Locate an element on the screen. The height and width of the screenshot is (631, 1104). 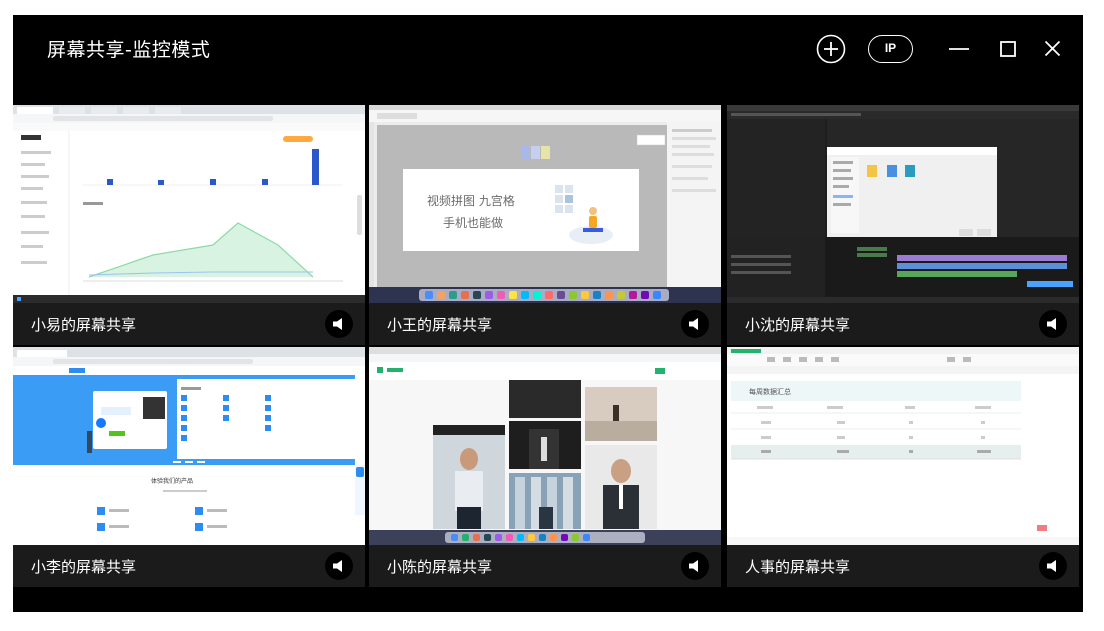
tile-caption: 小易的屏幕共享 is located at coordinates (189, 324).